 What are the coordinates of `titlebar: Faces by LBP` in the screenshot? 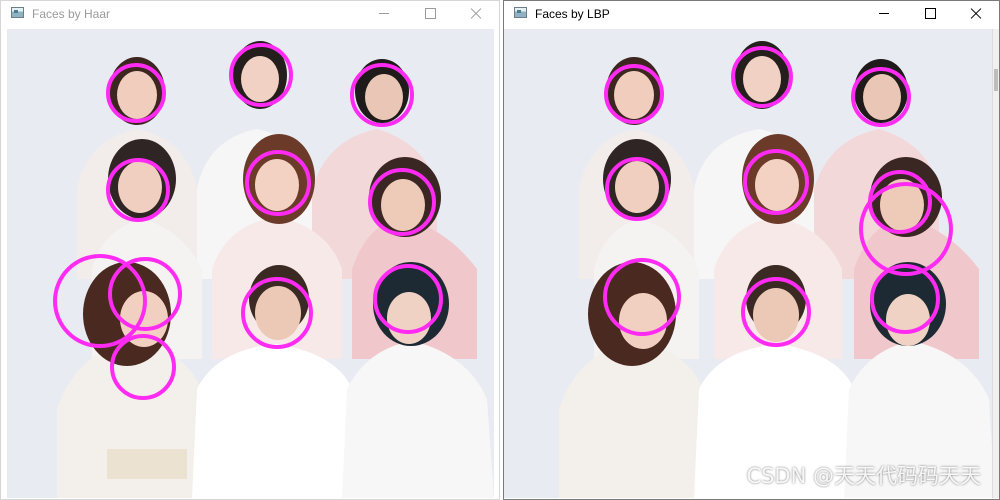 It's located at (751, 15).